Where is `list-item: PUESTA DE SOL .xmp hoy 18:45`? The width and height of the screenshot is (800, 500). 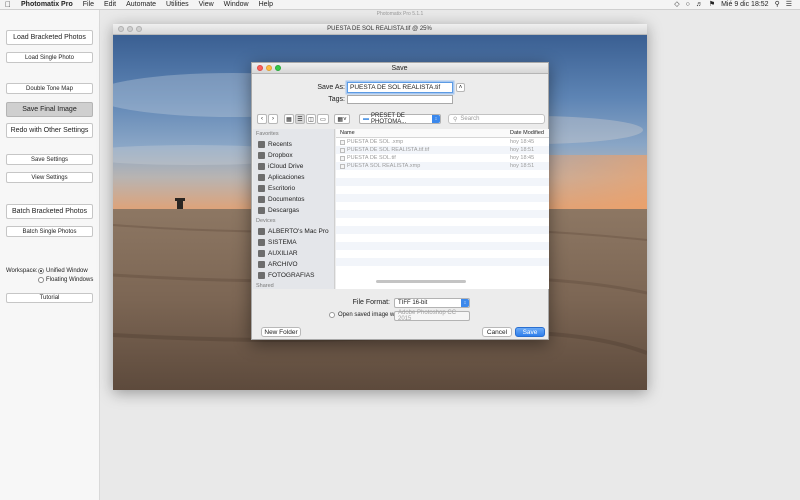
list-item: PUESTA DE SOL .xmp hoy 18:45 is located at coordinates (442, 142).